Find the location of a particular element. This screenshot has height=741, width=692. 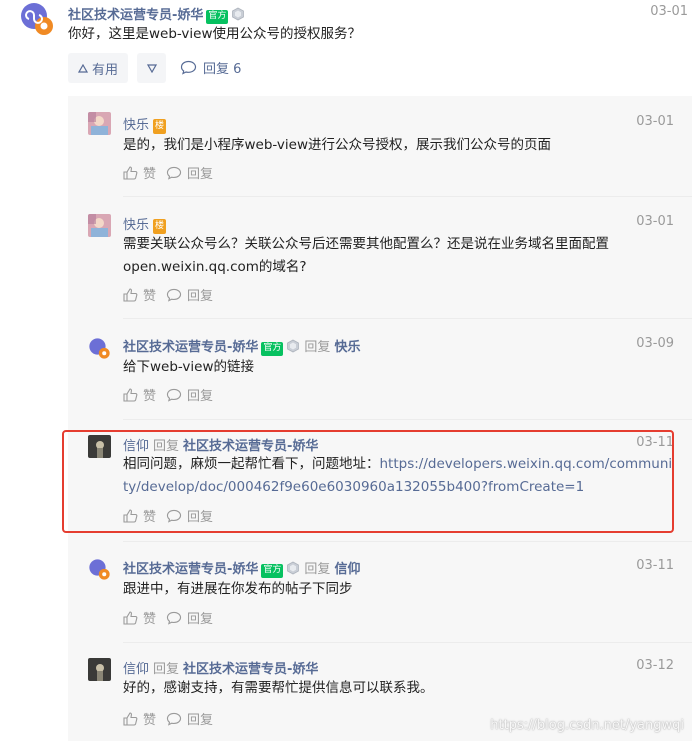

reply-to-name: 信仰 is located at coordinates (347, 569).